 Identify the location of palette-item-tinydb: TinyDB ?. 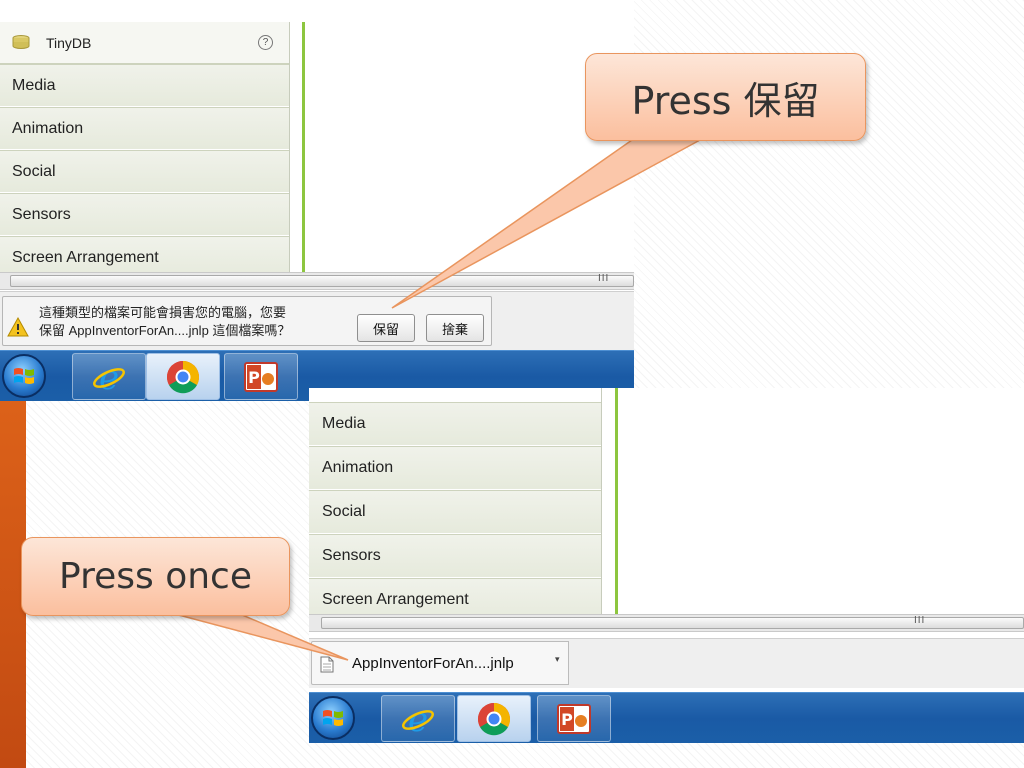
(144, 43).